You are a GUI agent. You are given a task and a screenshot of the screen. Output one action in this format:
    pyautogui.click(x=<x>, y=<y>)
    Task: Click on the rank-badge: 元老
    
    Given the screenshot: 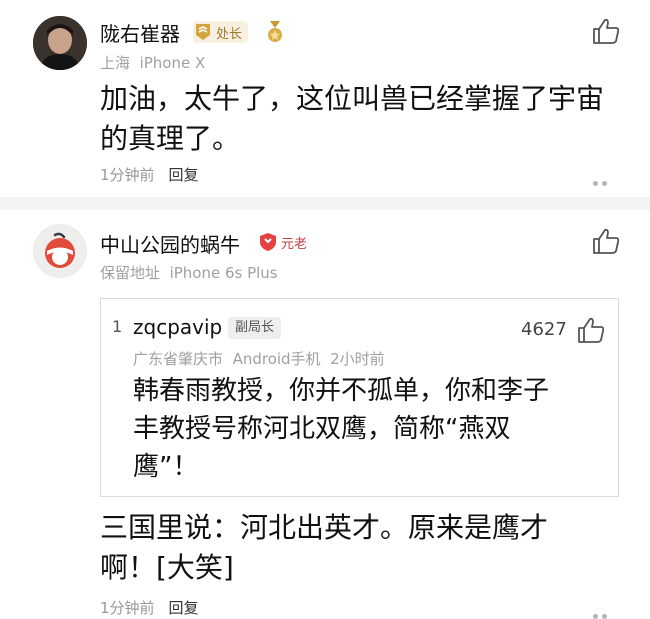 What is the action you would take?
    pyautogui.click(x=282, y=242)
    